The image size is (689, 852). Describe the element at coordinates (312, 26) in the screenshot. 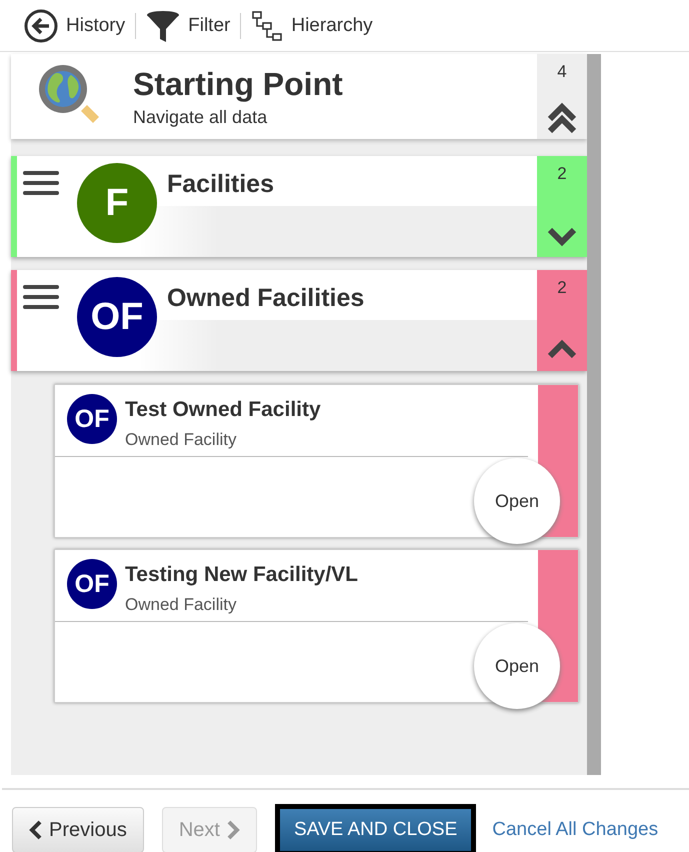

I see `toolbar-button: Hierarchy` at that location.